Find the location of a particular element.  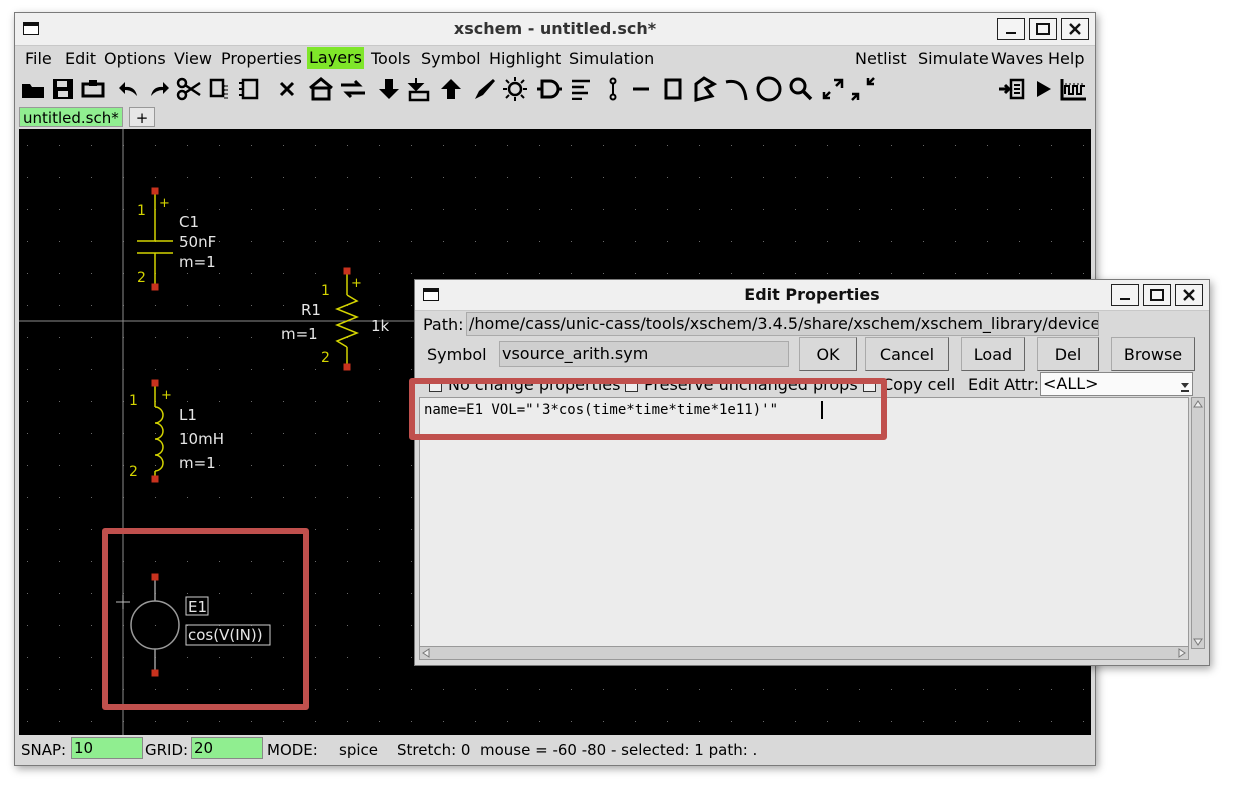

cut-icon is located at coordinates (189, 89).